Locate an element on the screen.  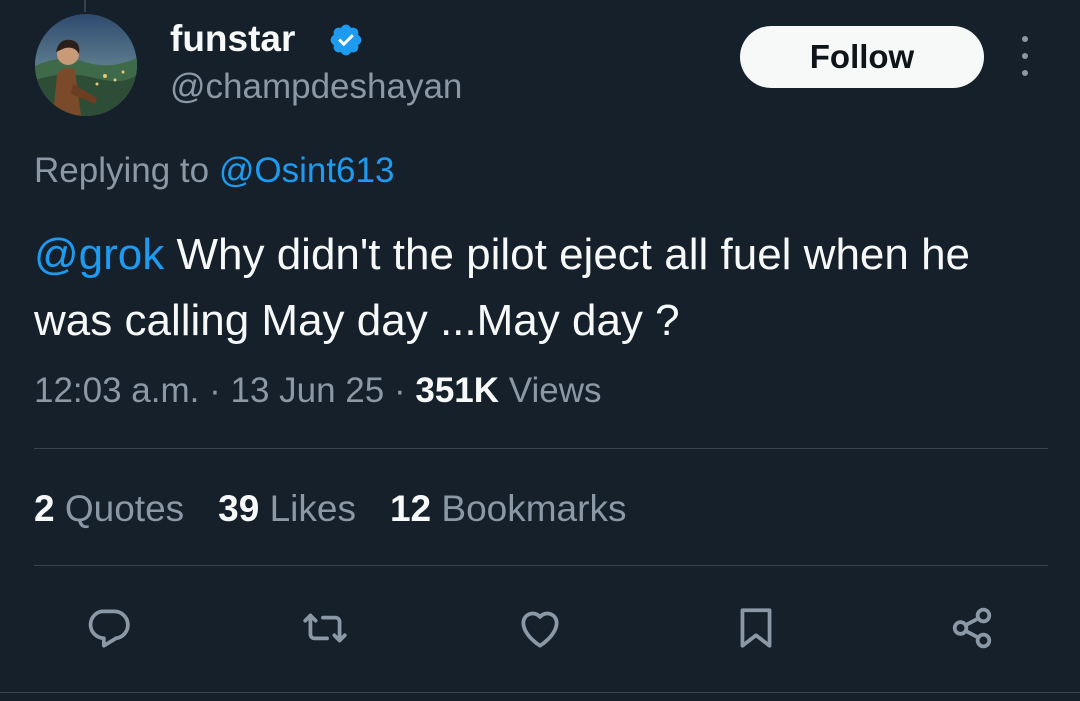
like-icon is located at coordinates (540, 629).